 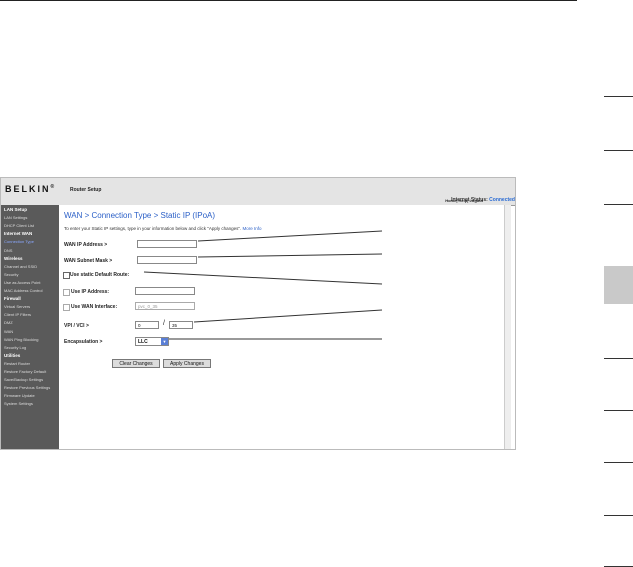 I want to click on section-tab-current, so click(x=618, y=285).